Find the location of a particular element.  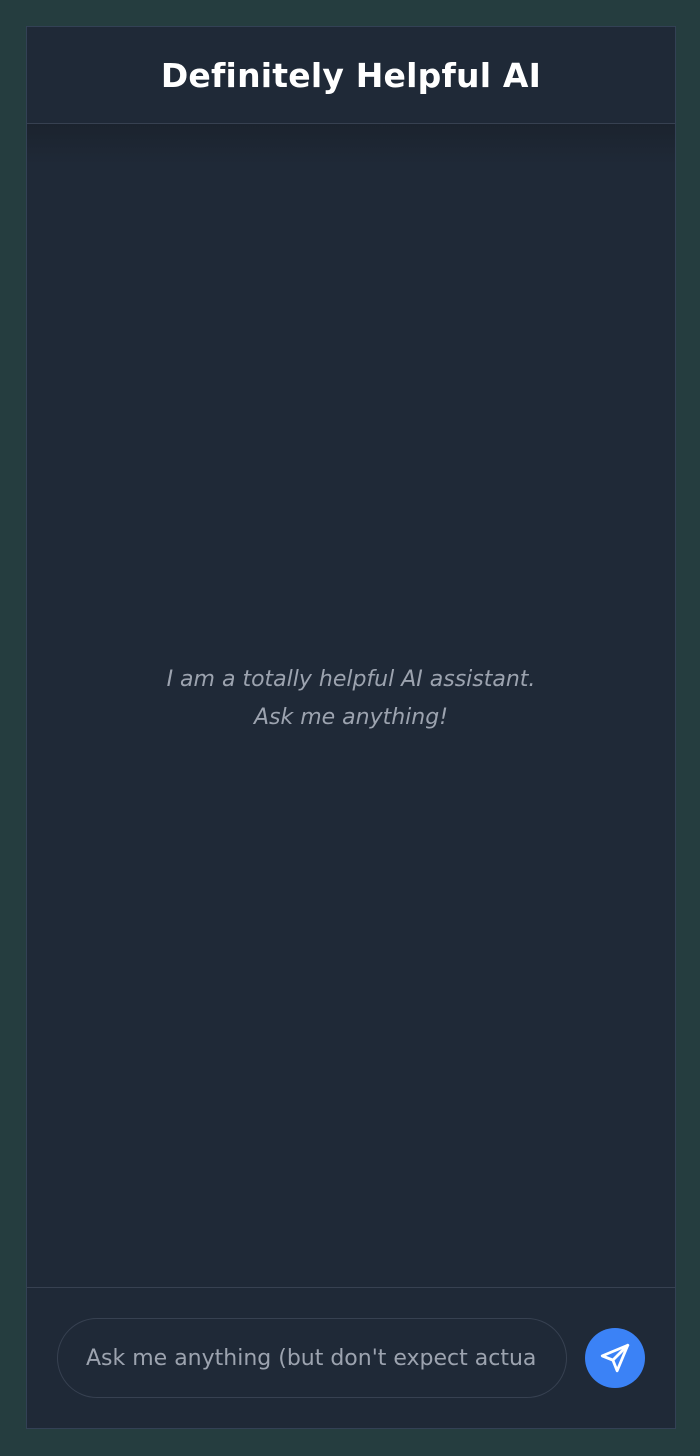

empty-state-line-2: Ask me anything! is located at coordinates (351, 717).